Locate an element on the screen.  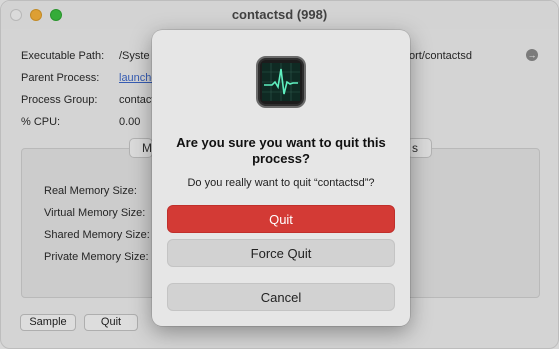
force-quit-button: Force Quit is located at coordinates (281, 253).